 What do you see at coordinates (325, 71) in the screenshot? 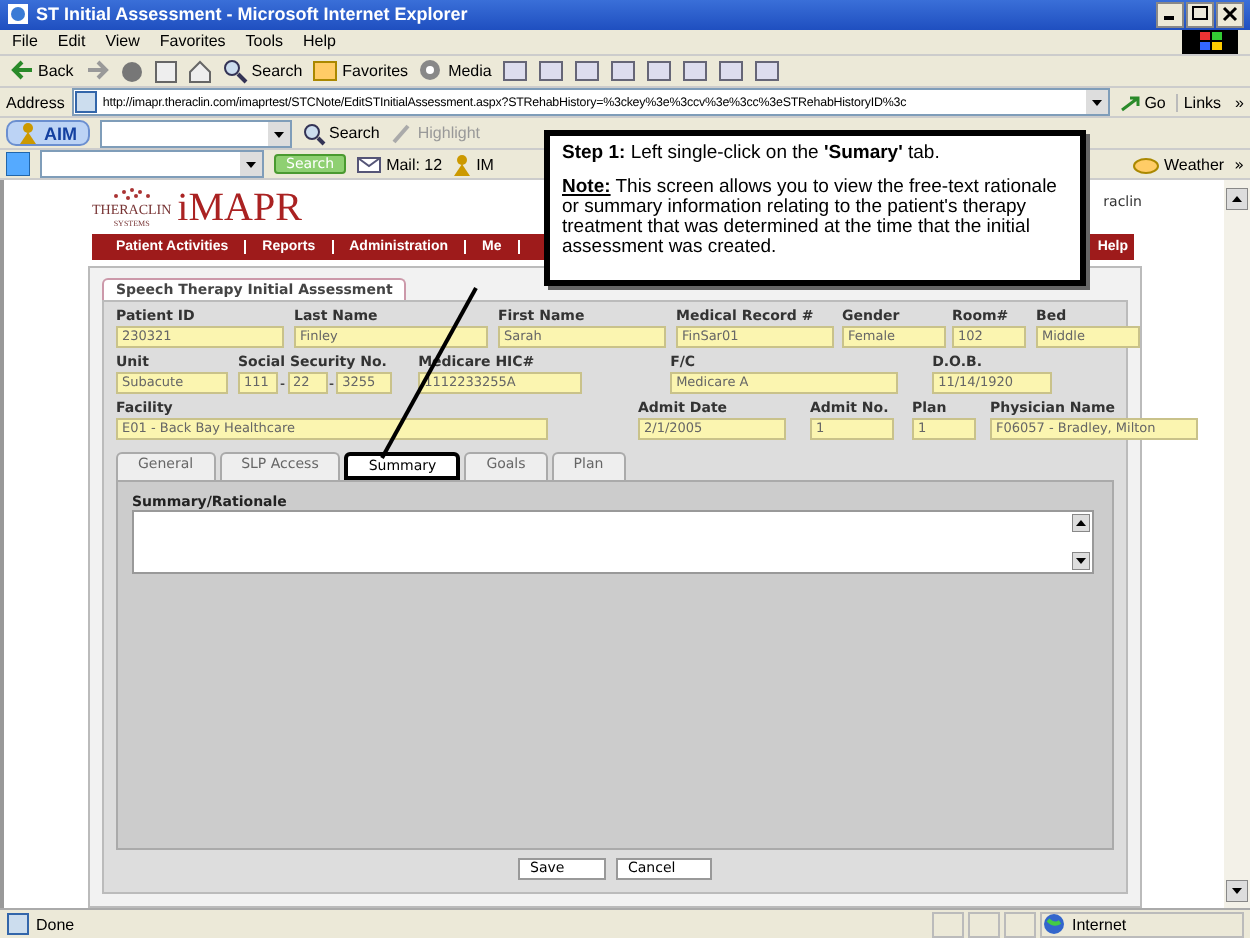
I see `folder-icon` at bounding box center [325, 71].